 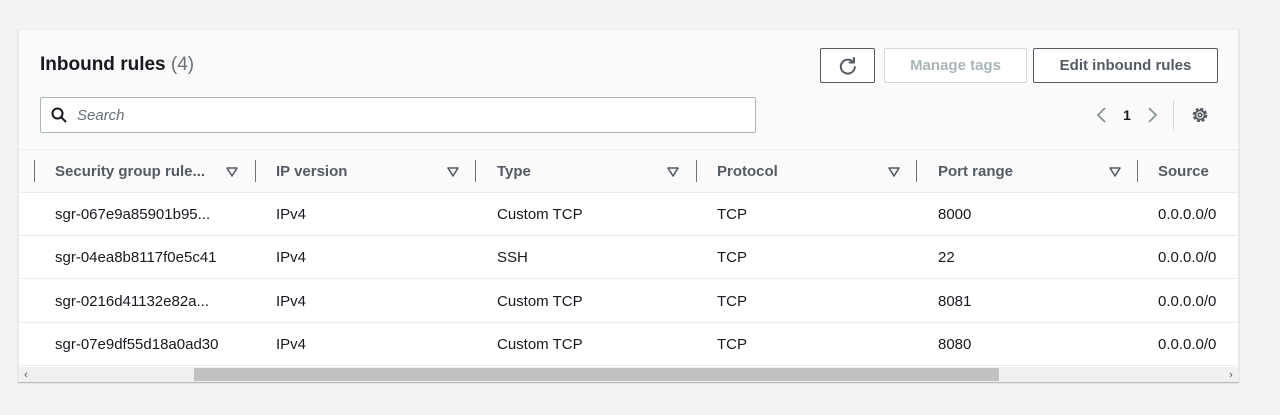 I want to click on panel-title: Inbound rules (4), so click(x=117, y=65).